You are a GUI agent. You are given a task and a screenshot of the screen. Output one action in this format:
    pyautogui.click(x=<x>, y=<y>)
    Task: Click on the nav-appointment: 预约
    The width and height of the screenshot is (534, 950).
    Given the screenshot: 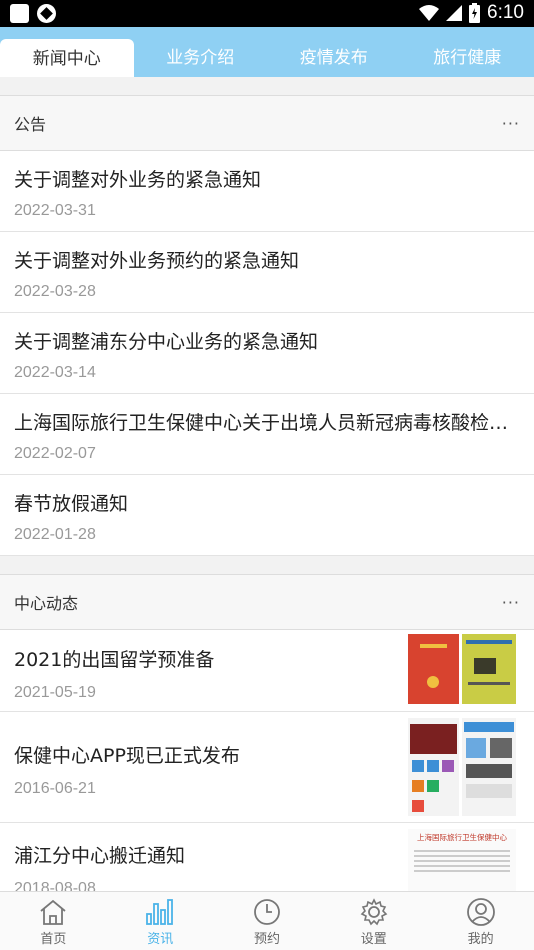 What is the action you would take?
    pyautogui.click(x=267, y=921)
    